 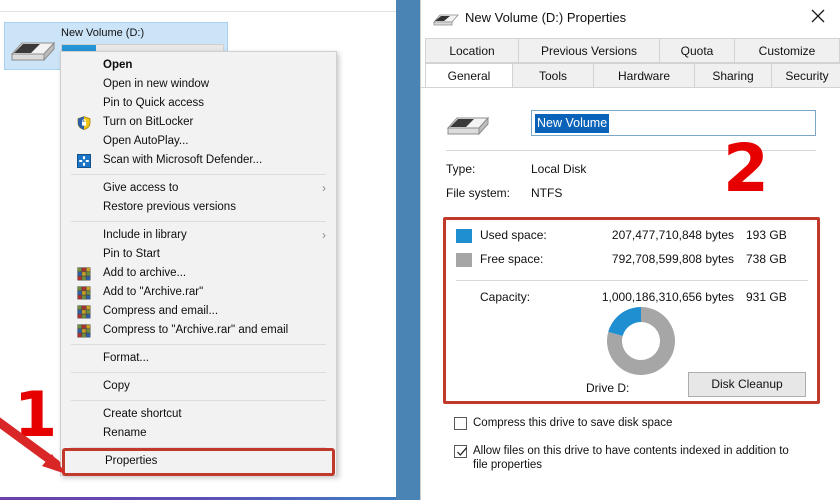 I want to click on context-menu-item-label: Give access to, so click(x=141, y=188).